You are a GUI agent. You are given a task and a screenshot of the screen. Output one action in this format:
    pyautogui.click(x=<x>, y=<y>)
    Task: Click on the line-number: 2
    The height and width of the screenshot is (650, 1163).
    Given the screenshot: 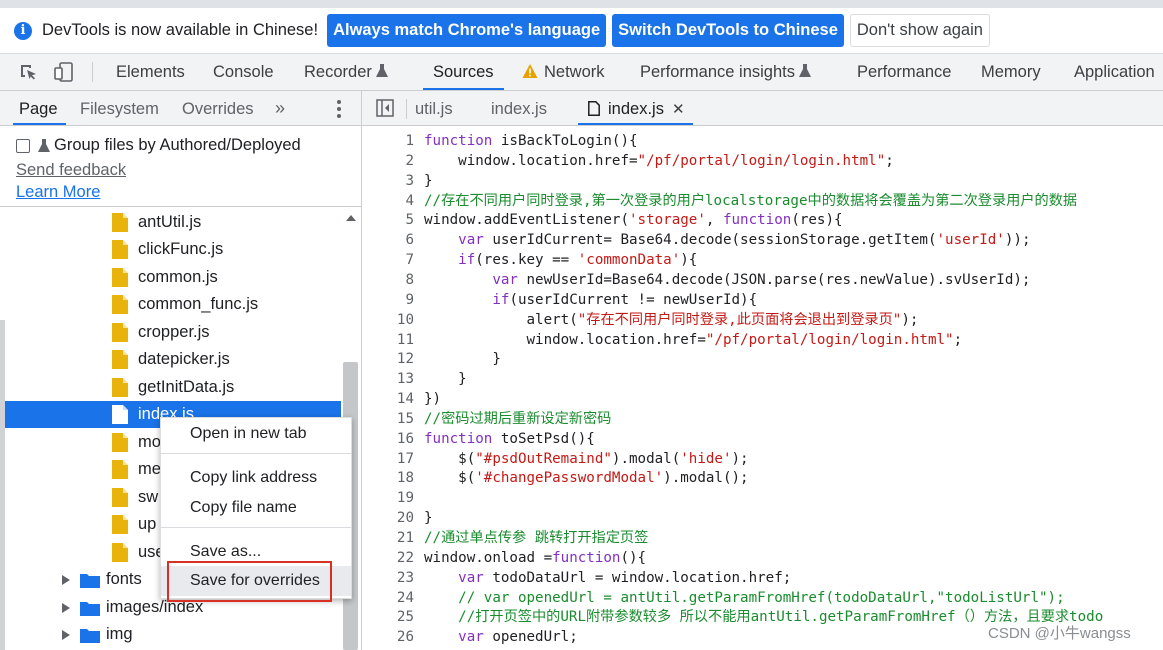 What is the action you would take?
    pyautogui.click(x=388, y=161)
    